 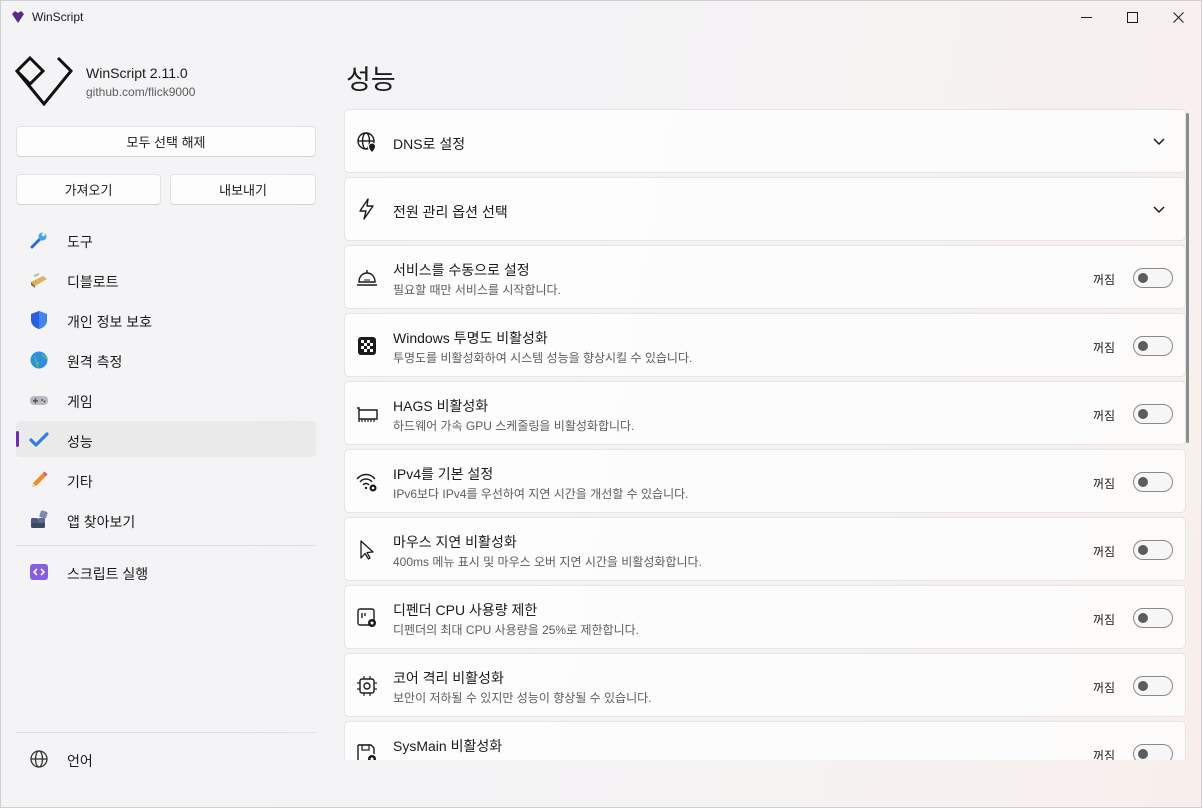 I want to click on setting-title: IPv4를 기본 설정, so click(x=443, y=474).